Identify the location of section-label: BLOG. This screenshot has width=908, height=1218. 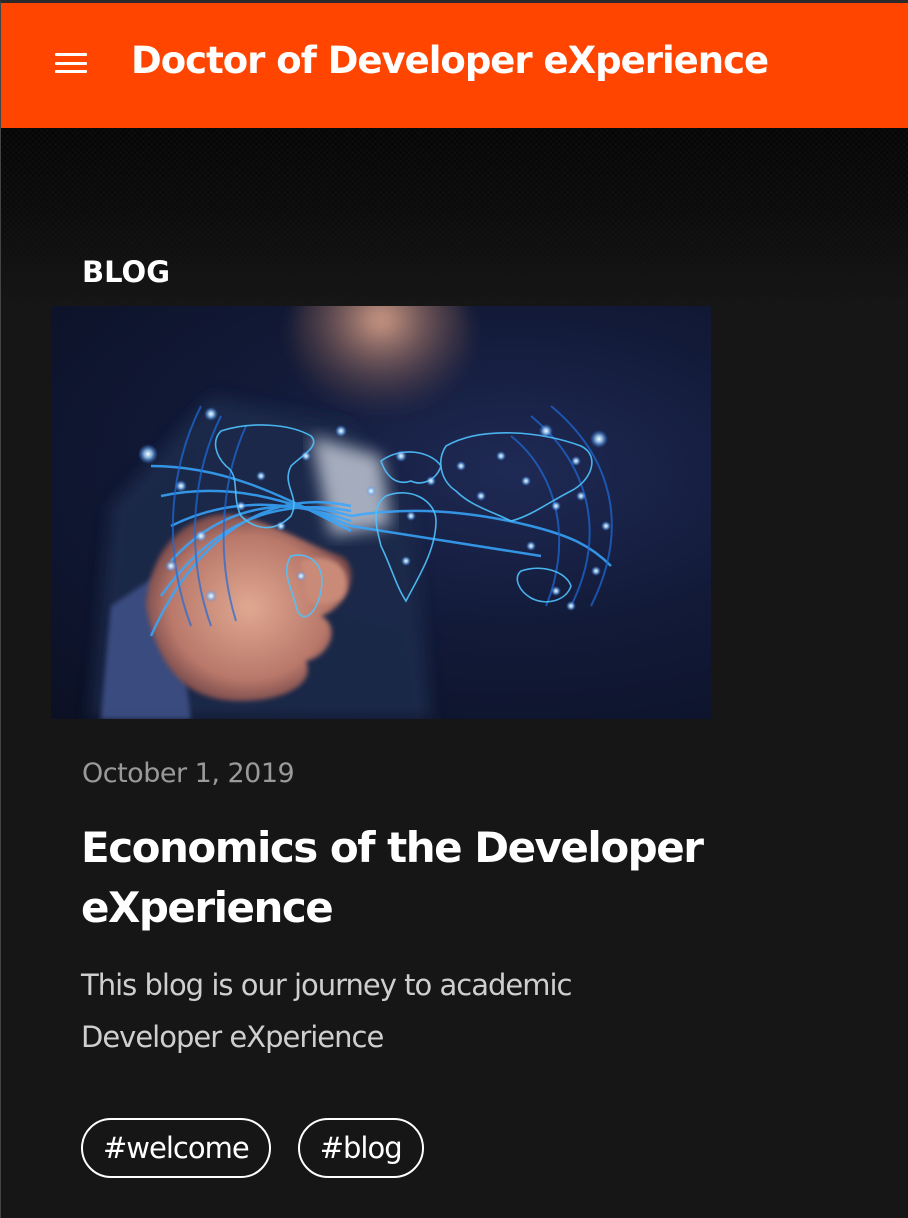
(126, 272).